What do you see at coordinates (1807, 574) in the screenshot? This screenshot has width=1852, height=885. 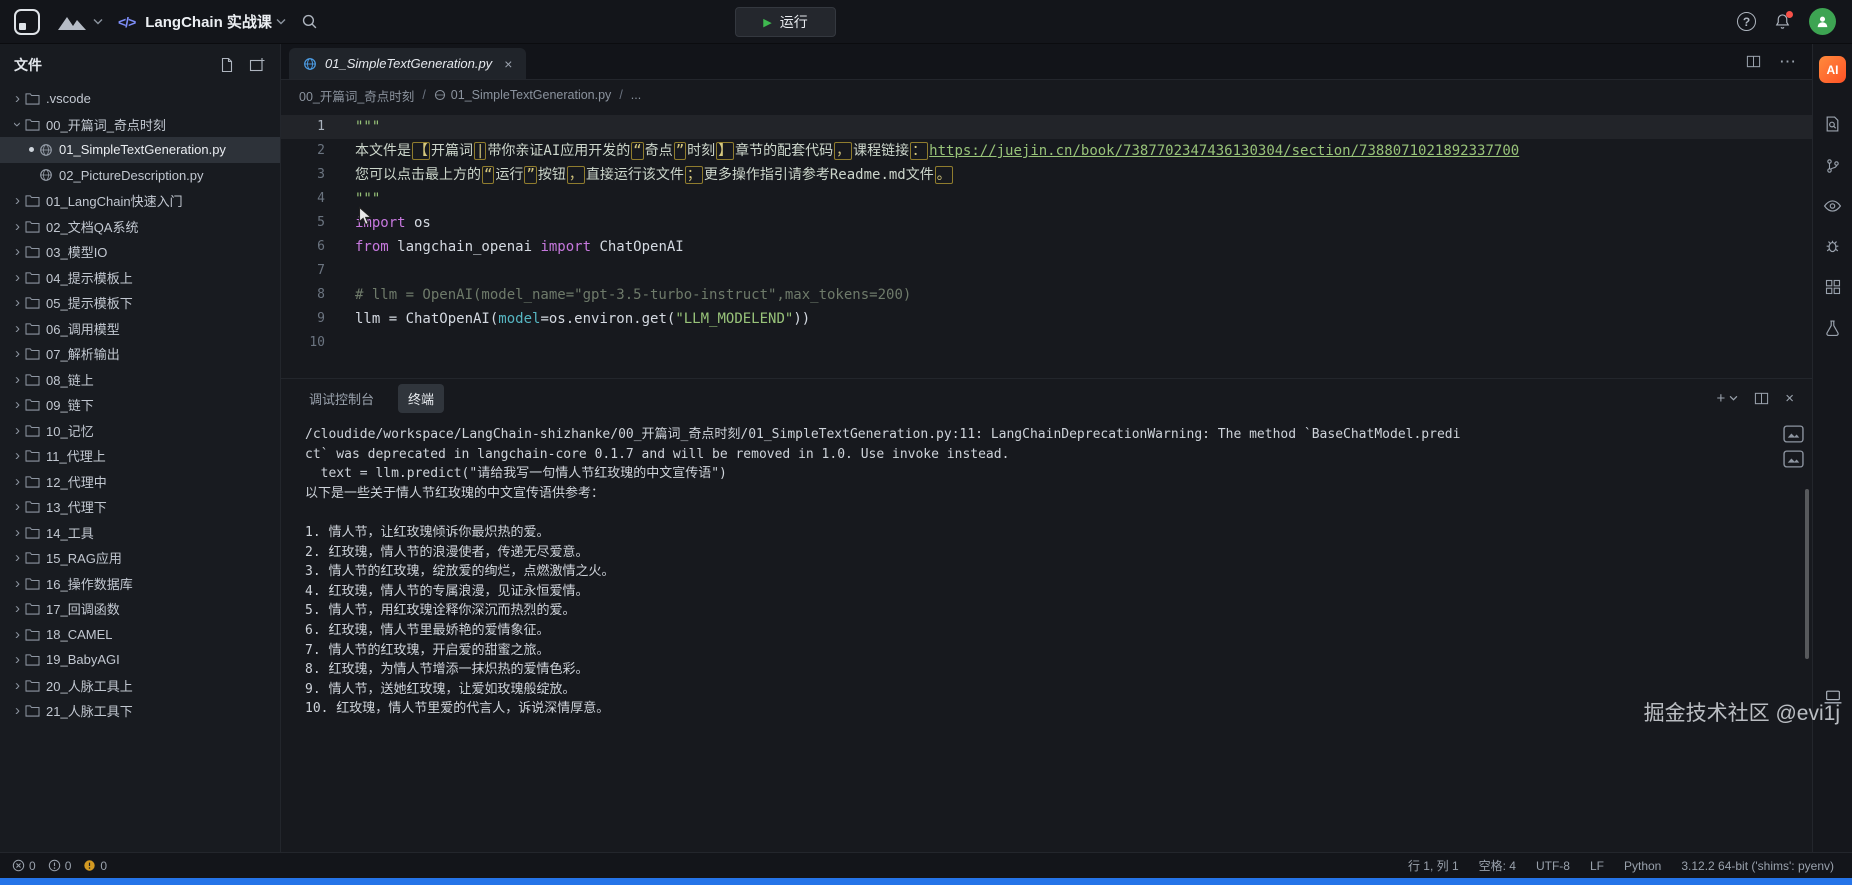 I see `terminal-scrollbar` at bounding box center [1807, 574].